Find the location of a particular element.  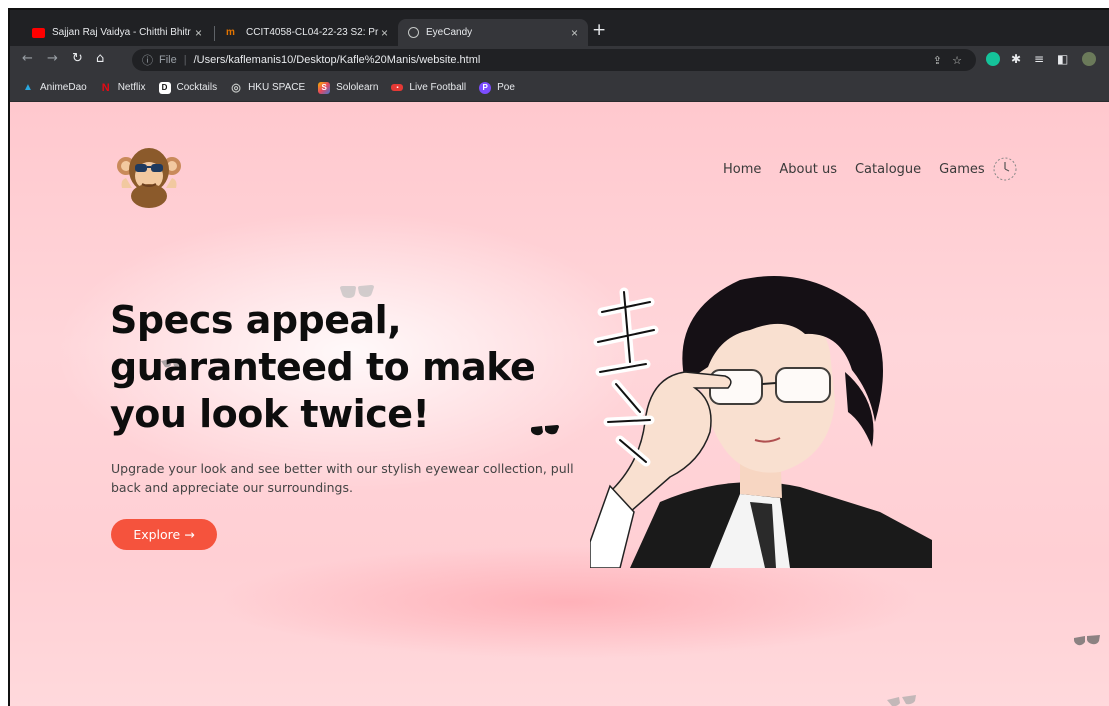

bookmark-poe: P Poe is located at coordinates (497, 87).